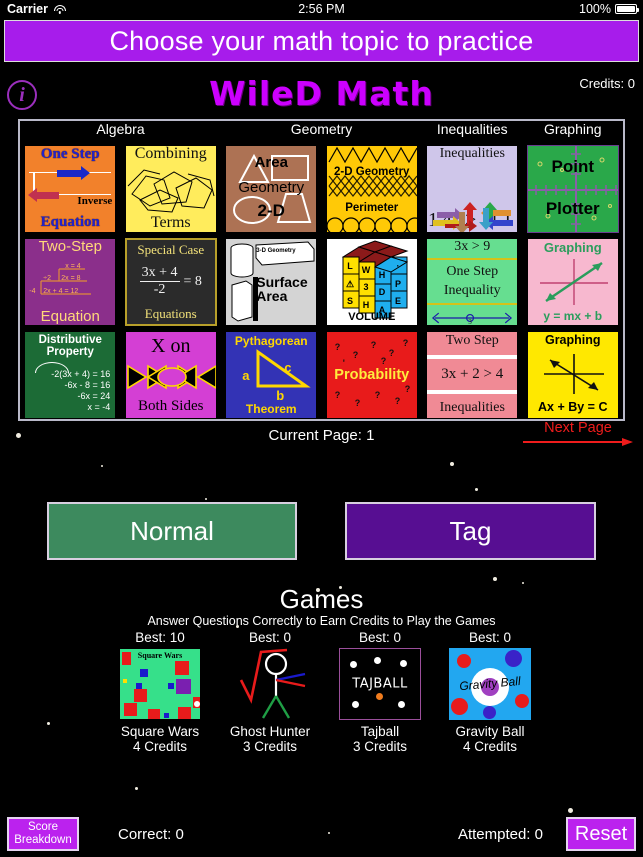 The image size is (643, 857). I want to click on distribute-arc-icon, so click(52, 367).